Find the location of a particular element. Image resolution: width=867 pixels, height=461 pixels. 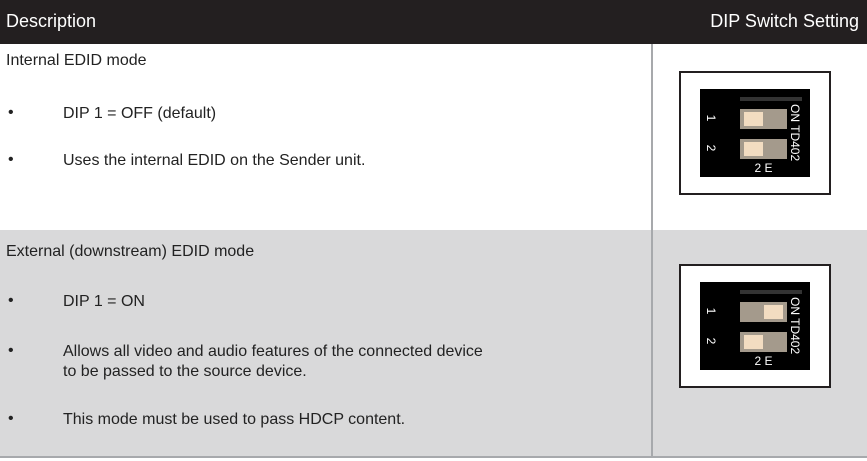

mode-title: External (downstream) EDID mode is located at coordinates (130, 251).